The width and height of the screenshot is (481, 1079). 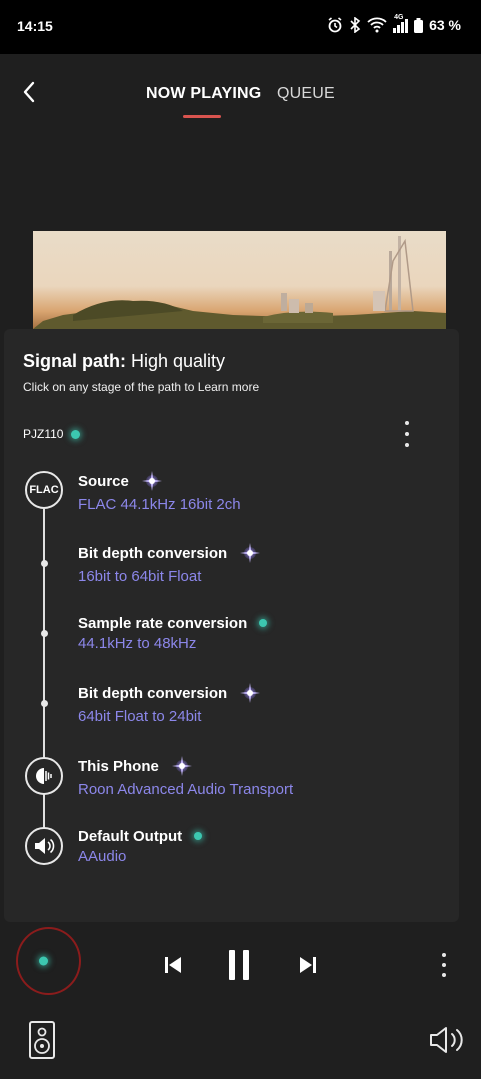 I want to click on battery-percent: 63 %, so click(x=445, y=25).